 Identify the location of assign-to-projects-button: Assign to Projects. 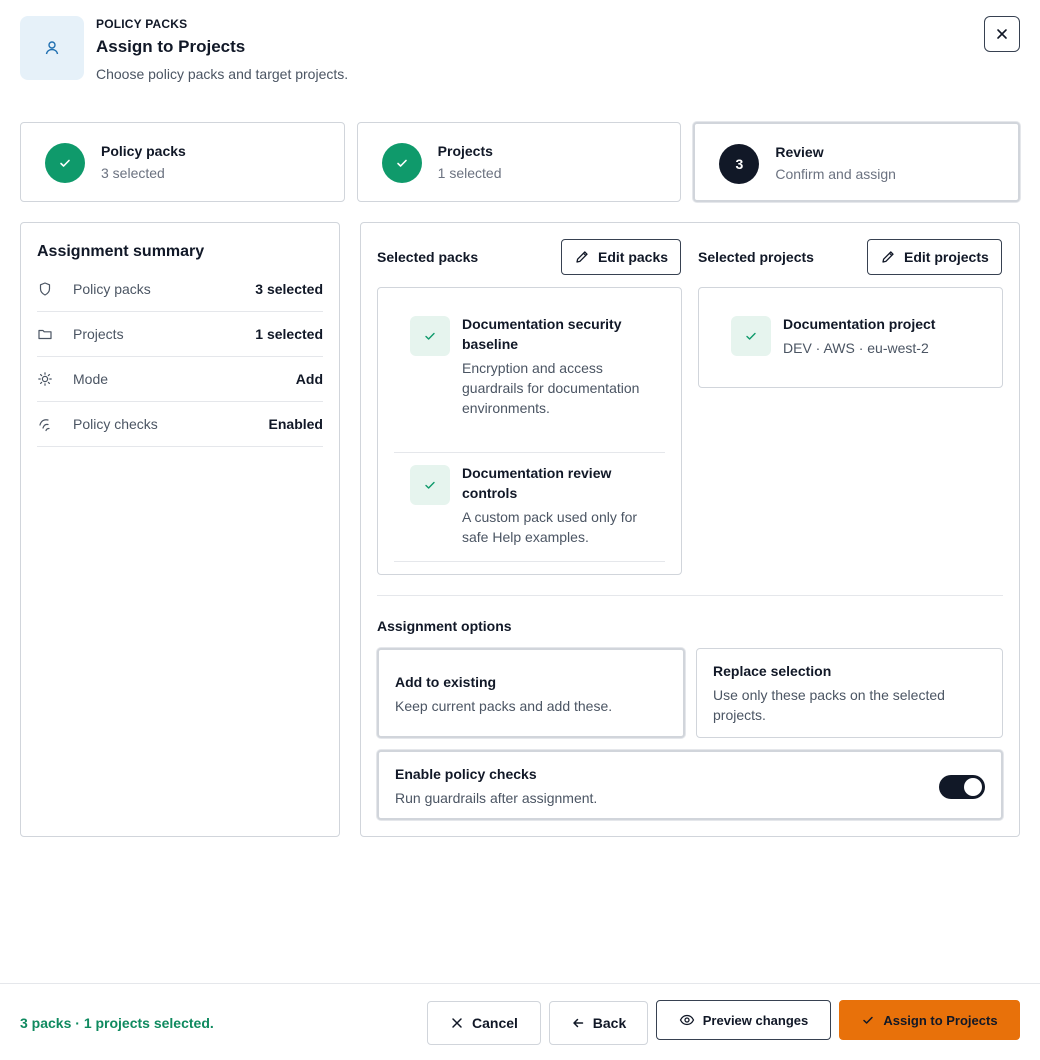
(929, 1020).